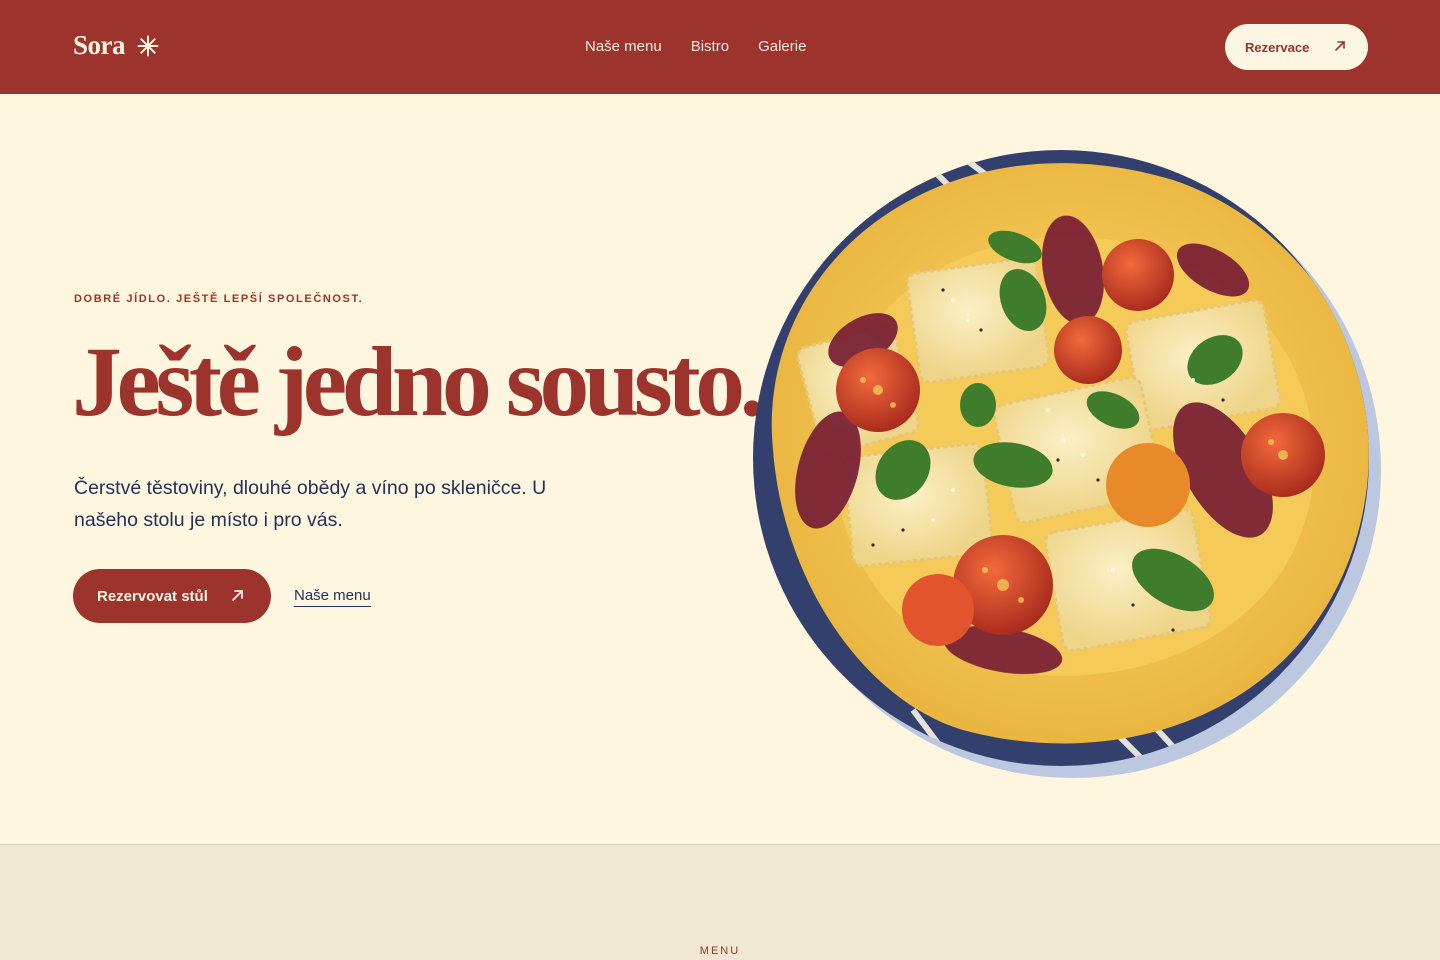  I want to click on hero-headline: Ještě jedno sousto., so click(418, 381).